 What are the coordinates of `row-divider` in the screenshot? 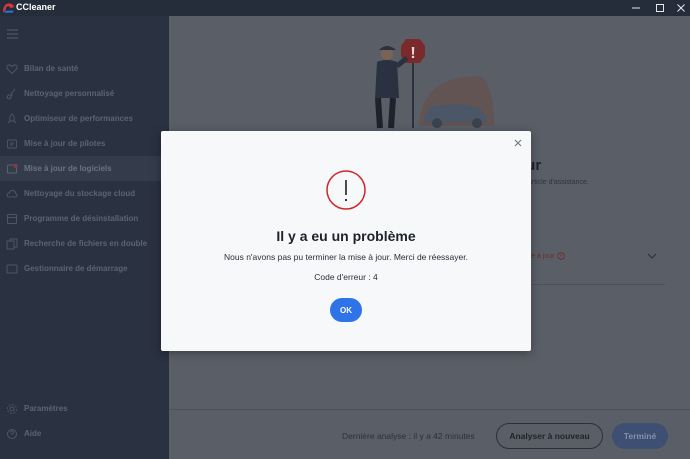 It's located at (589, 284).